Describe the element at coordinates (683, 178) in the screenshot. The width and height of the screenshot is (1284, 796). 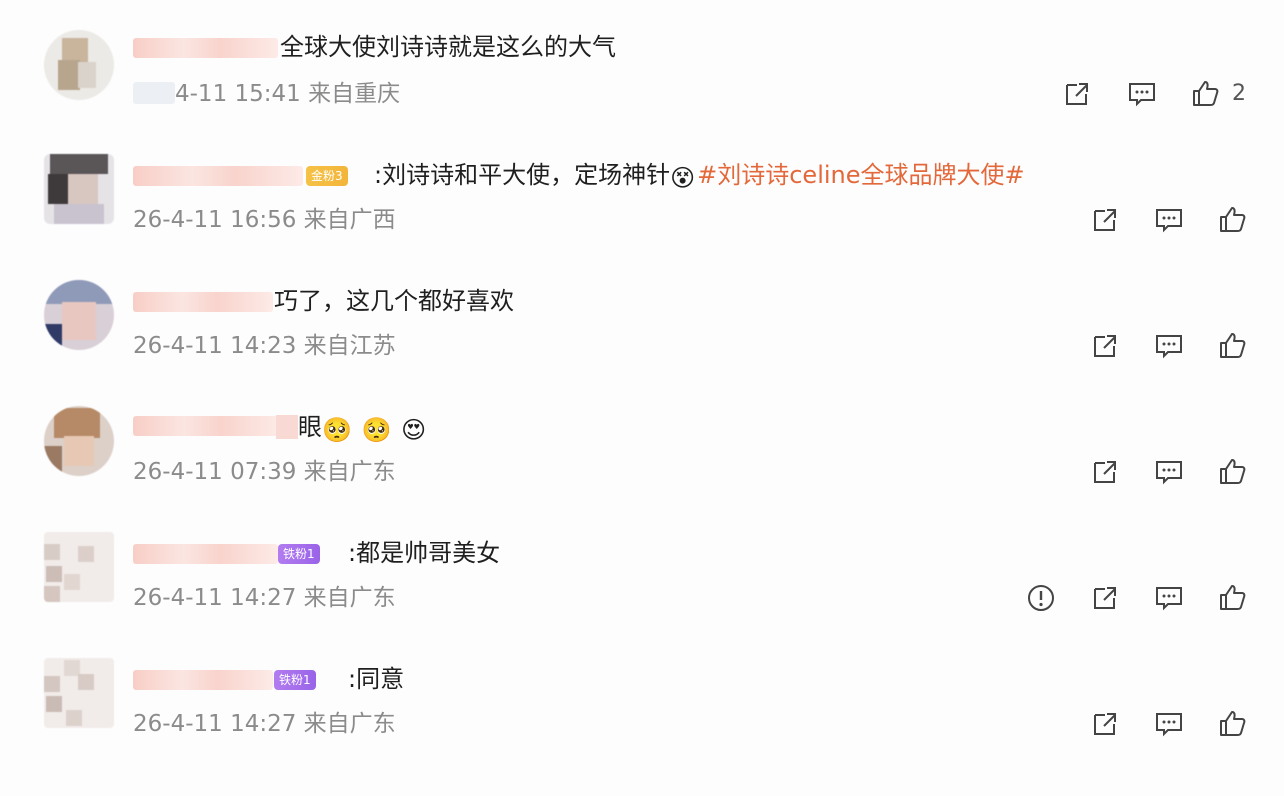
I see `emoji: 😵` at that location.